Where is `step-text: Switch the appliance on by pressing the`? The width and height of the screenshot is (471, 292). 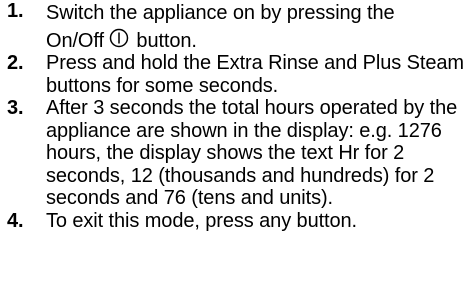 step-text: Switch the appliance on by pressing the is located at coordinates (220, 13).